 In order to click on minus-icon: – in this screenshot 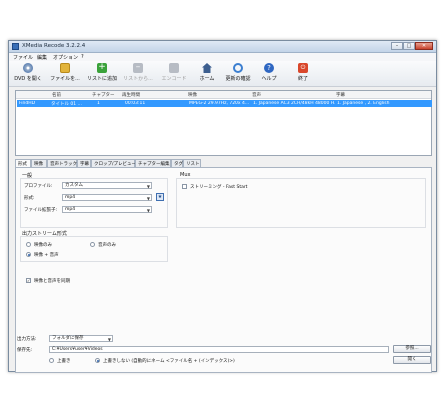, I will do `click(138, 68)`.